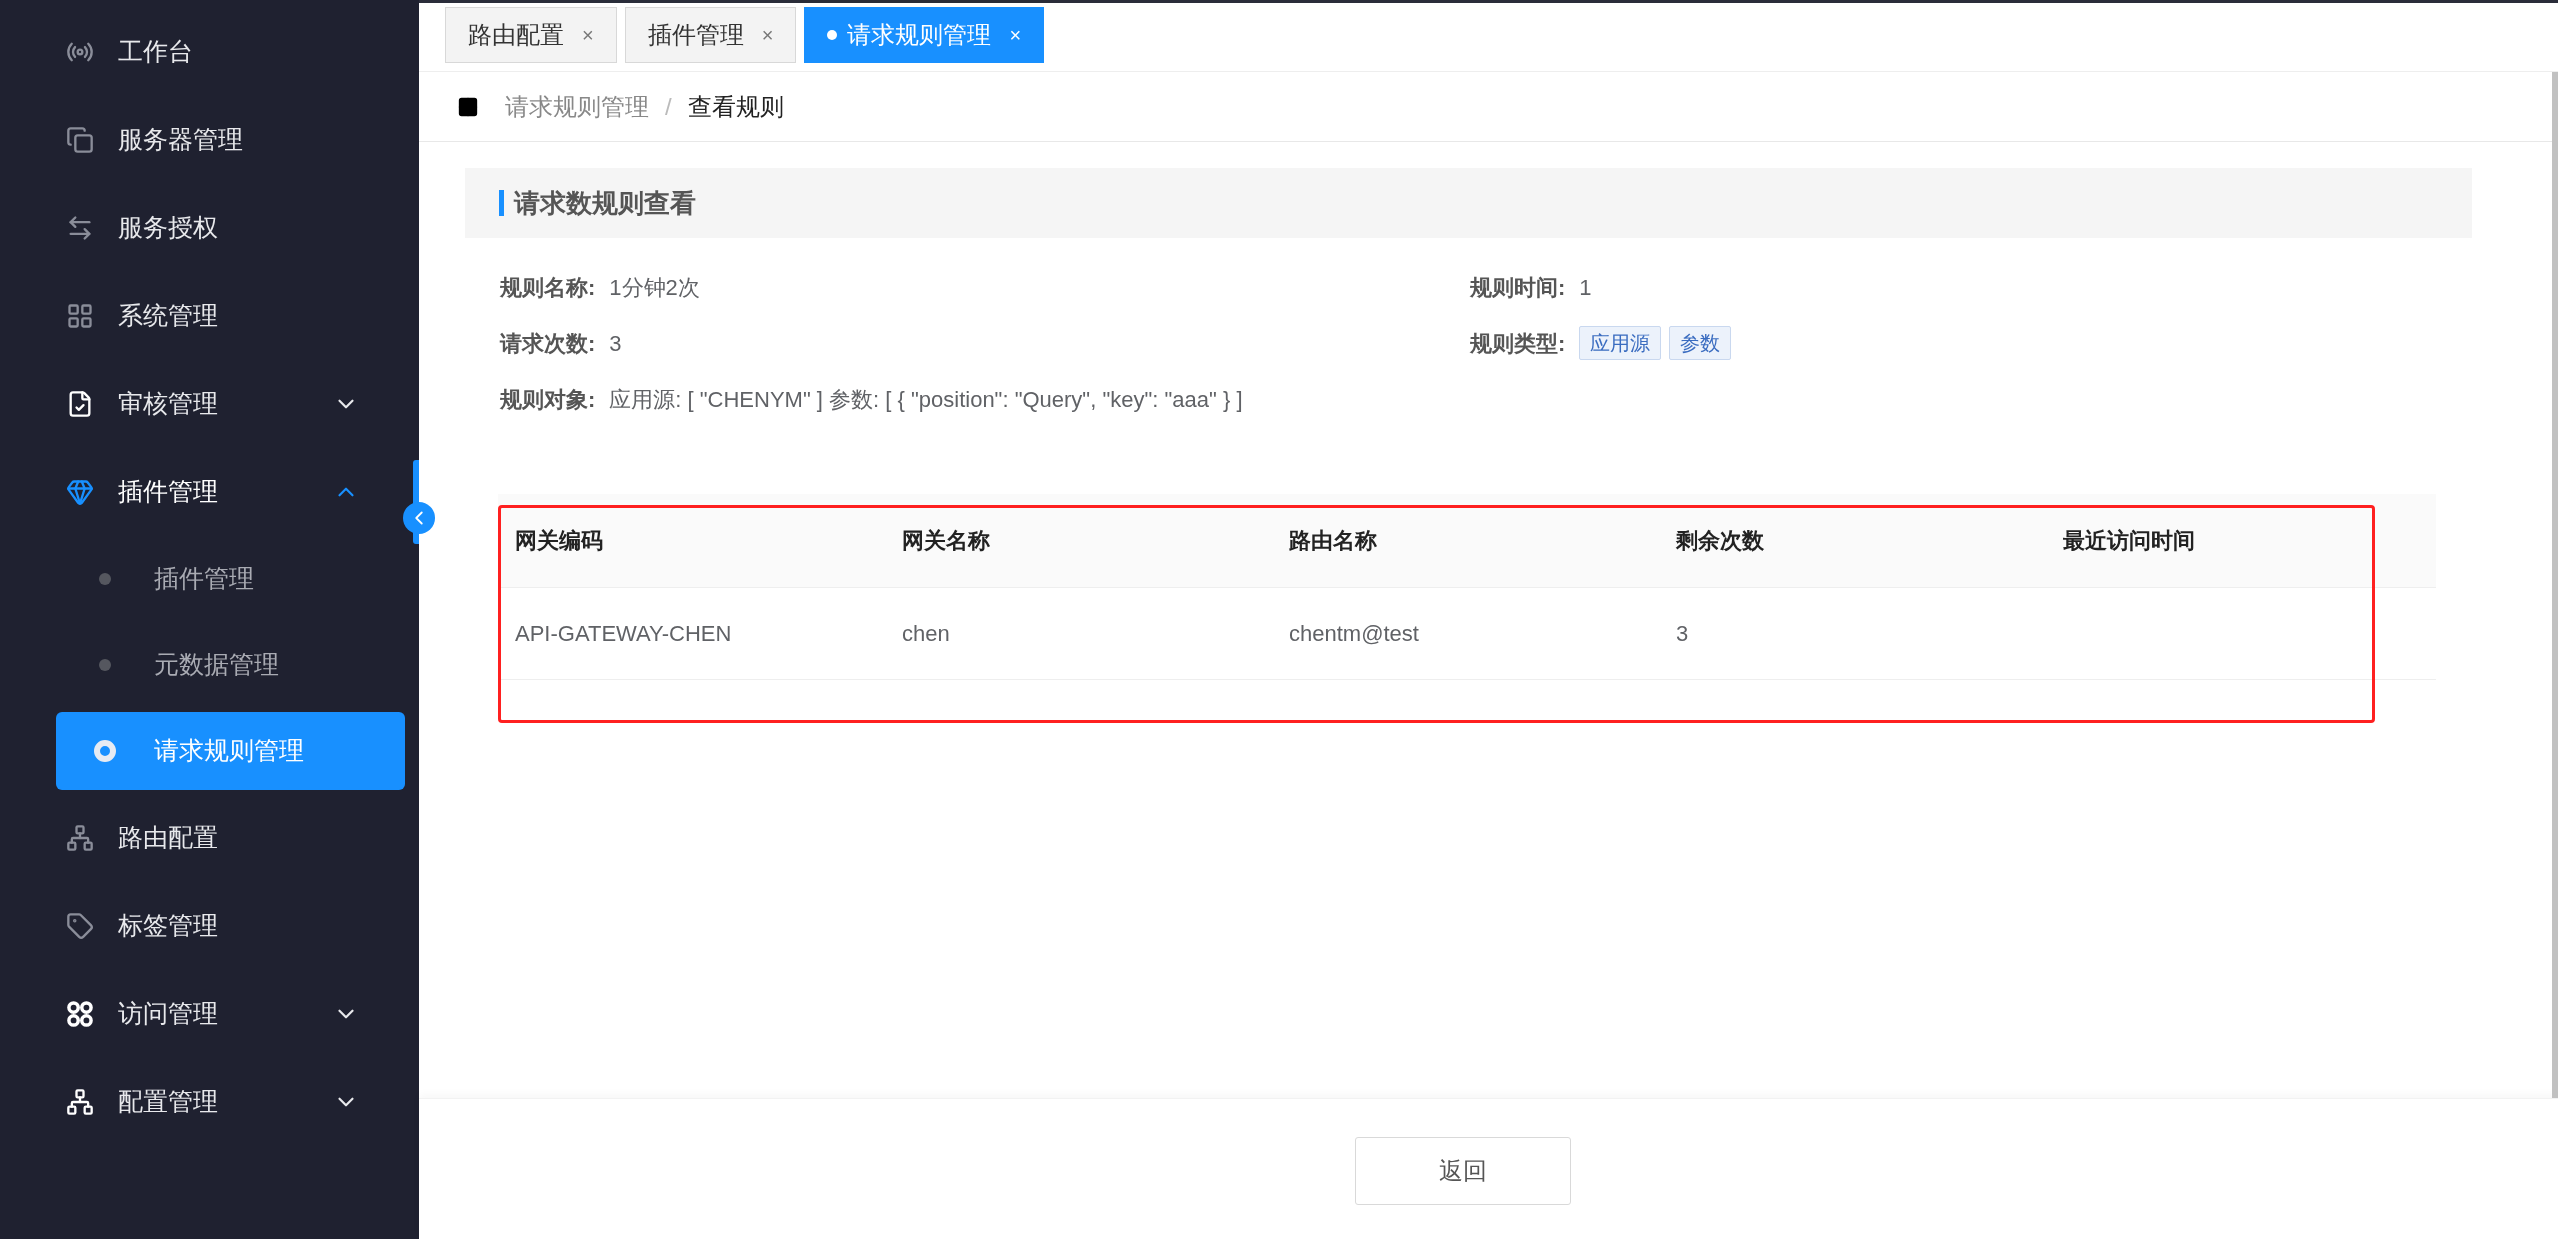  Describe the element at coordinates (199, 838) in the screenshot. I see `menu-item: 路由配置` at that location.